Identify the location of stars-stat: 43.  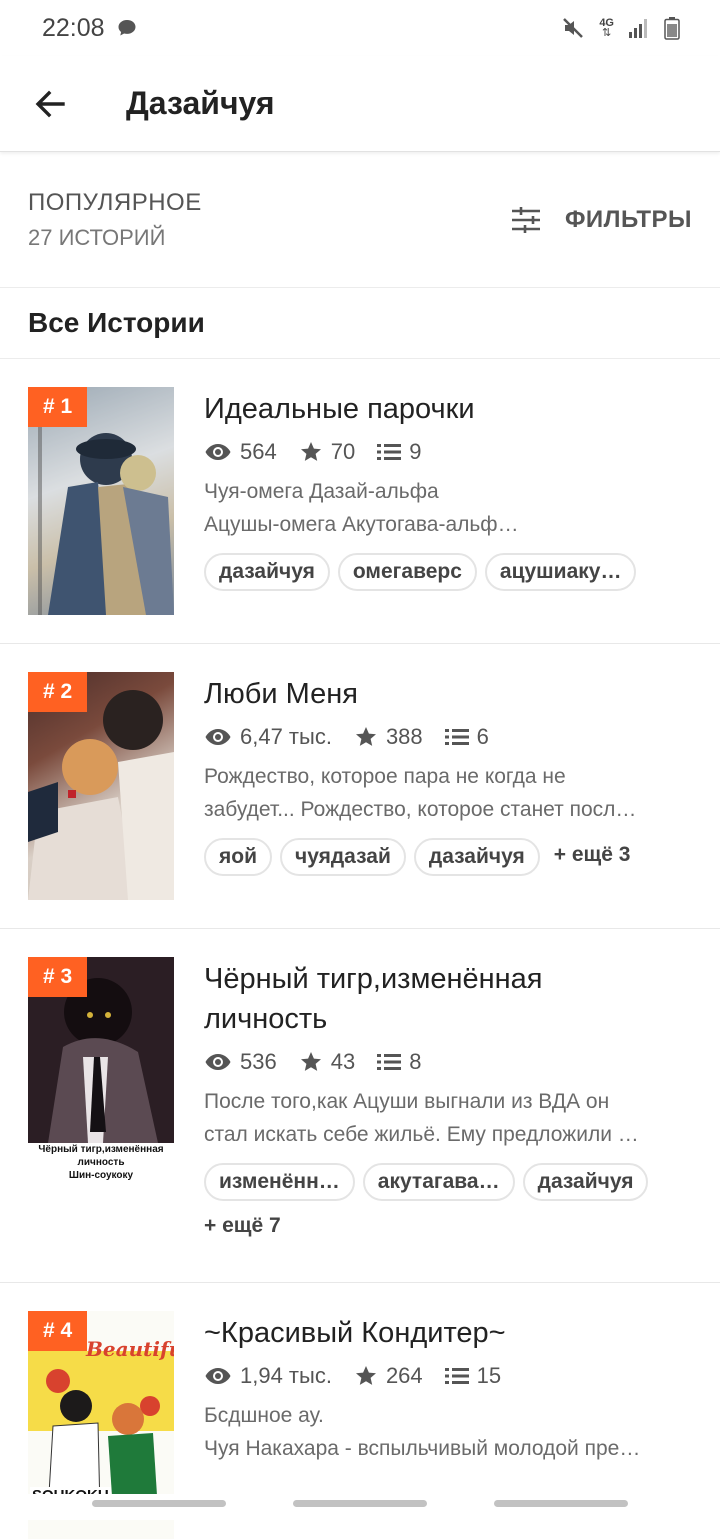
(327, 1062).